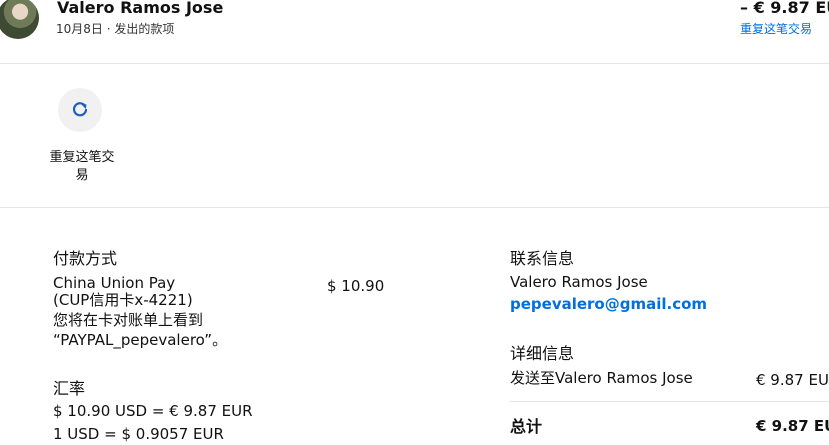 Image resolution: width=829 pixels, height=445 pixels. I want to click on transaction-amount: – € 9.87 EUR, so click(784, 8).